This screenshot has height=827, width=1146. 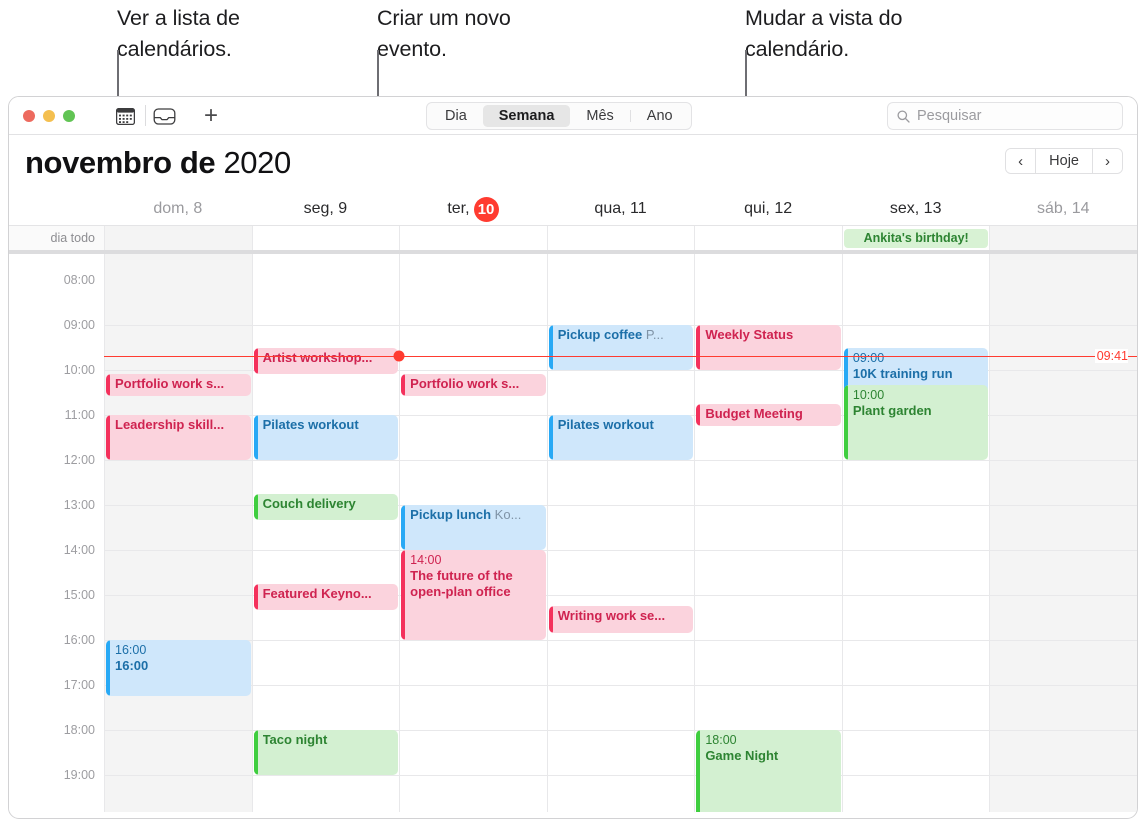 I want to click on zoom-window-button, so click(x=69, y=116).